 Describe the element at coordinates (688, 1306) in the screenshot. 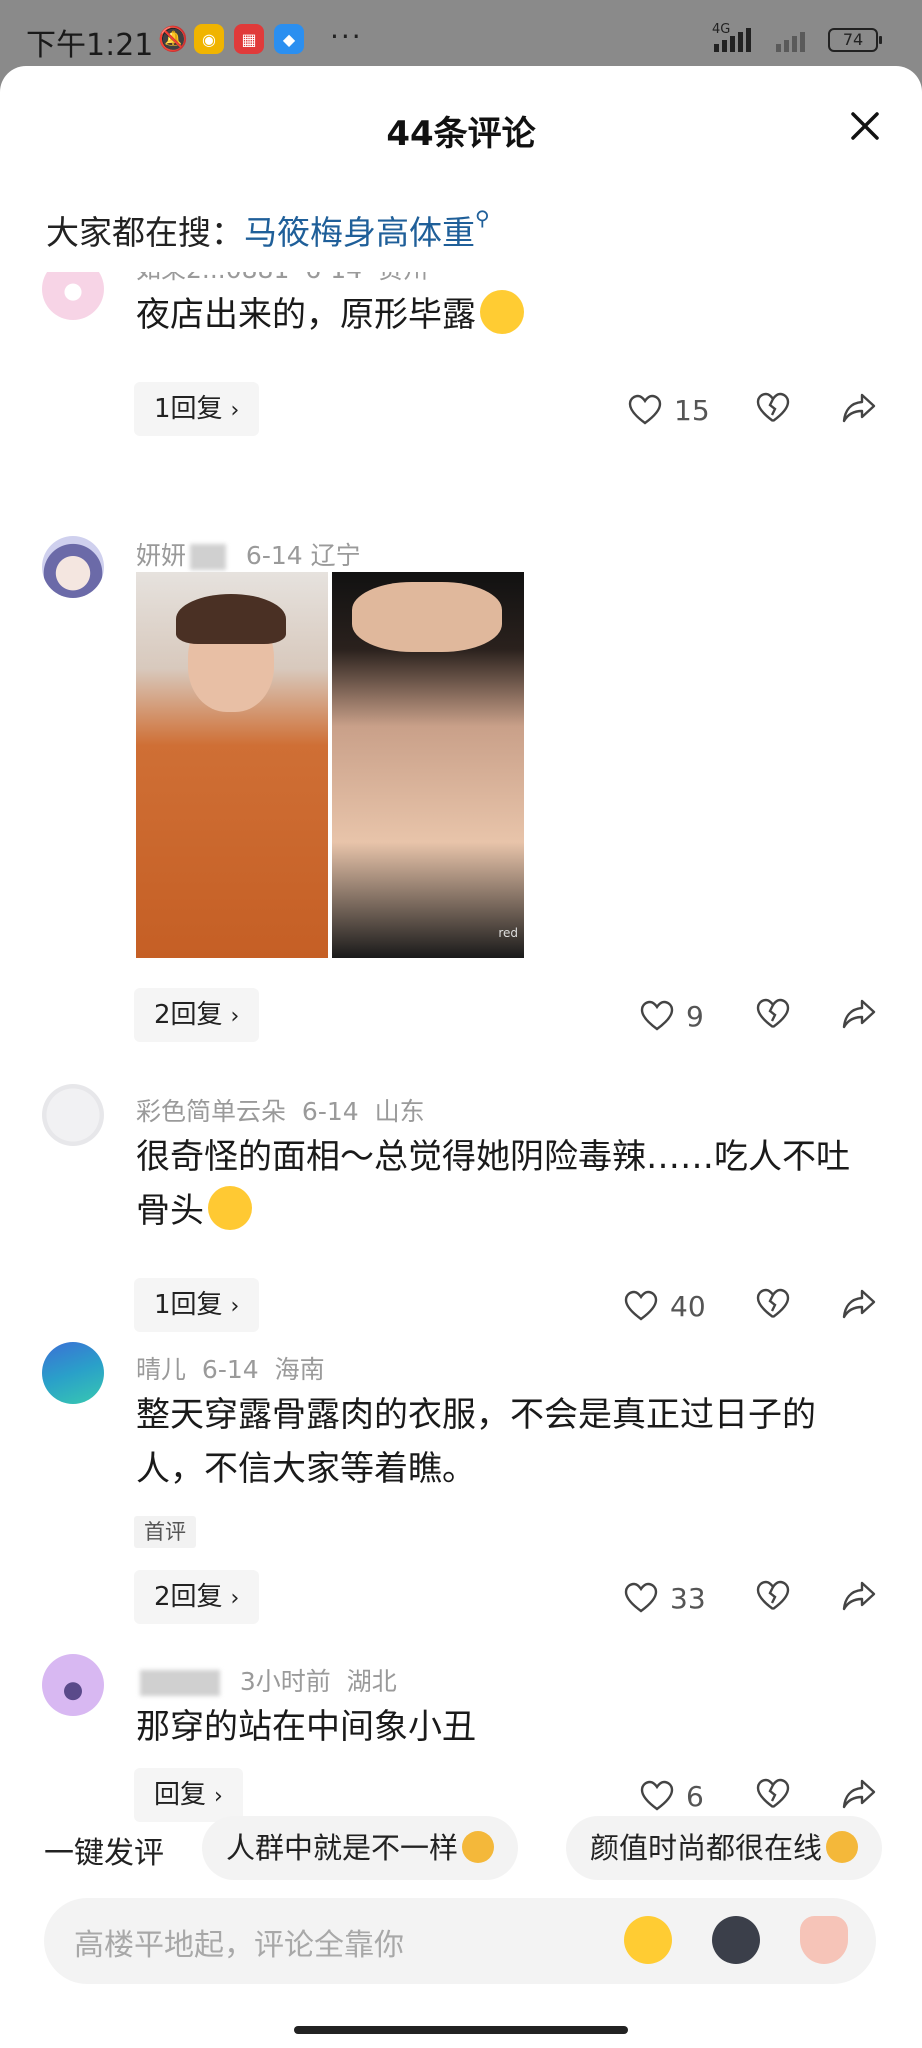

I see `like-count: 40` at that location.